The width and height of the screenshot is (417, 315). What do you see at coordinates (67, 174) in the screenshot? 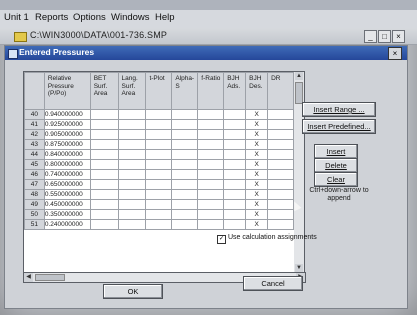
I see `relative-pressure-cell: 0.740000000` at bounding box center [67, 174].